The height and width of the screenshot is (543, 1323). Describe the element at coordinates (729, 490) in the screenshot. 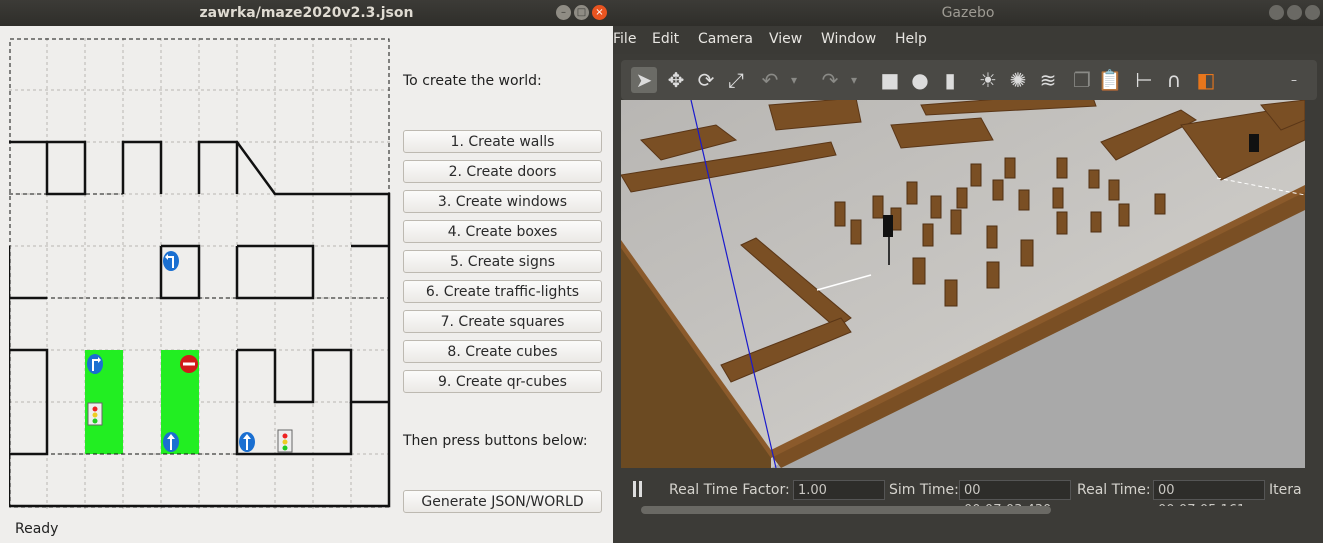

I see `rtf-label: Real Time Factor:` at that location.